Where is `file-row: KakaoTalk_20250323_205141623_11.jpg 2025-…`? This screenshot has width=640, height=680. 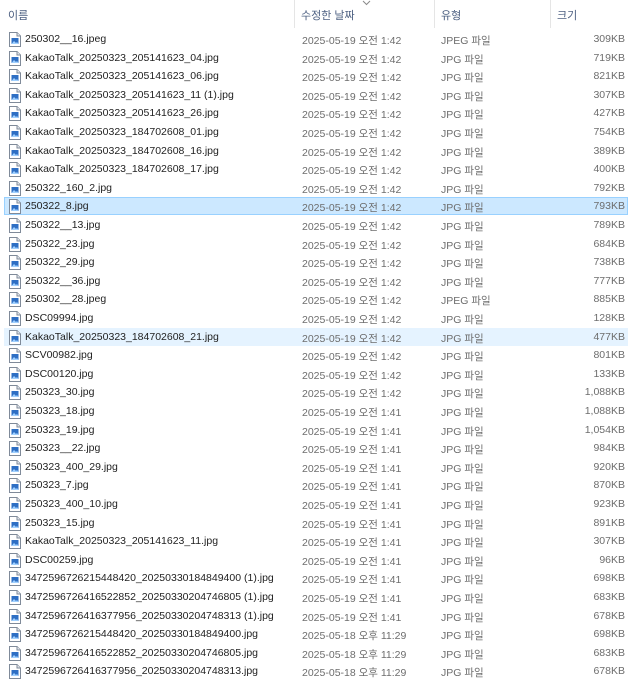 file-row: KakaoTalk_20250323_205141623_11.jpg 2025-… is located at coordinates (316, 541).